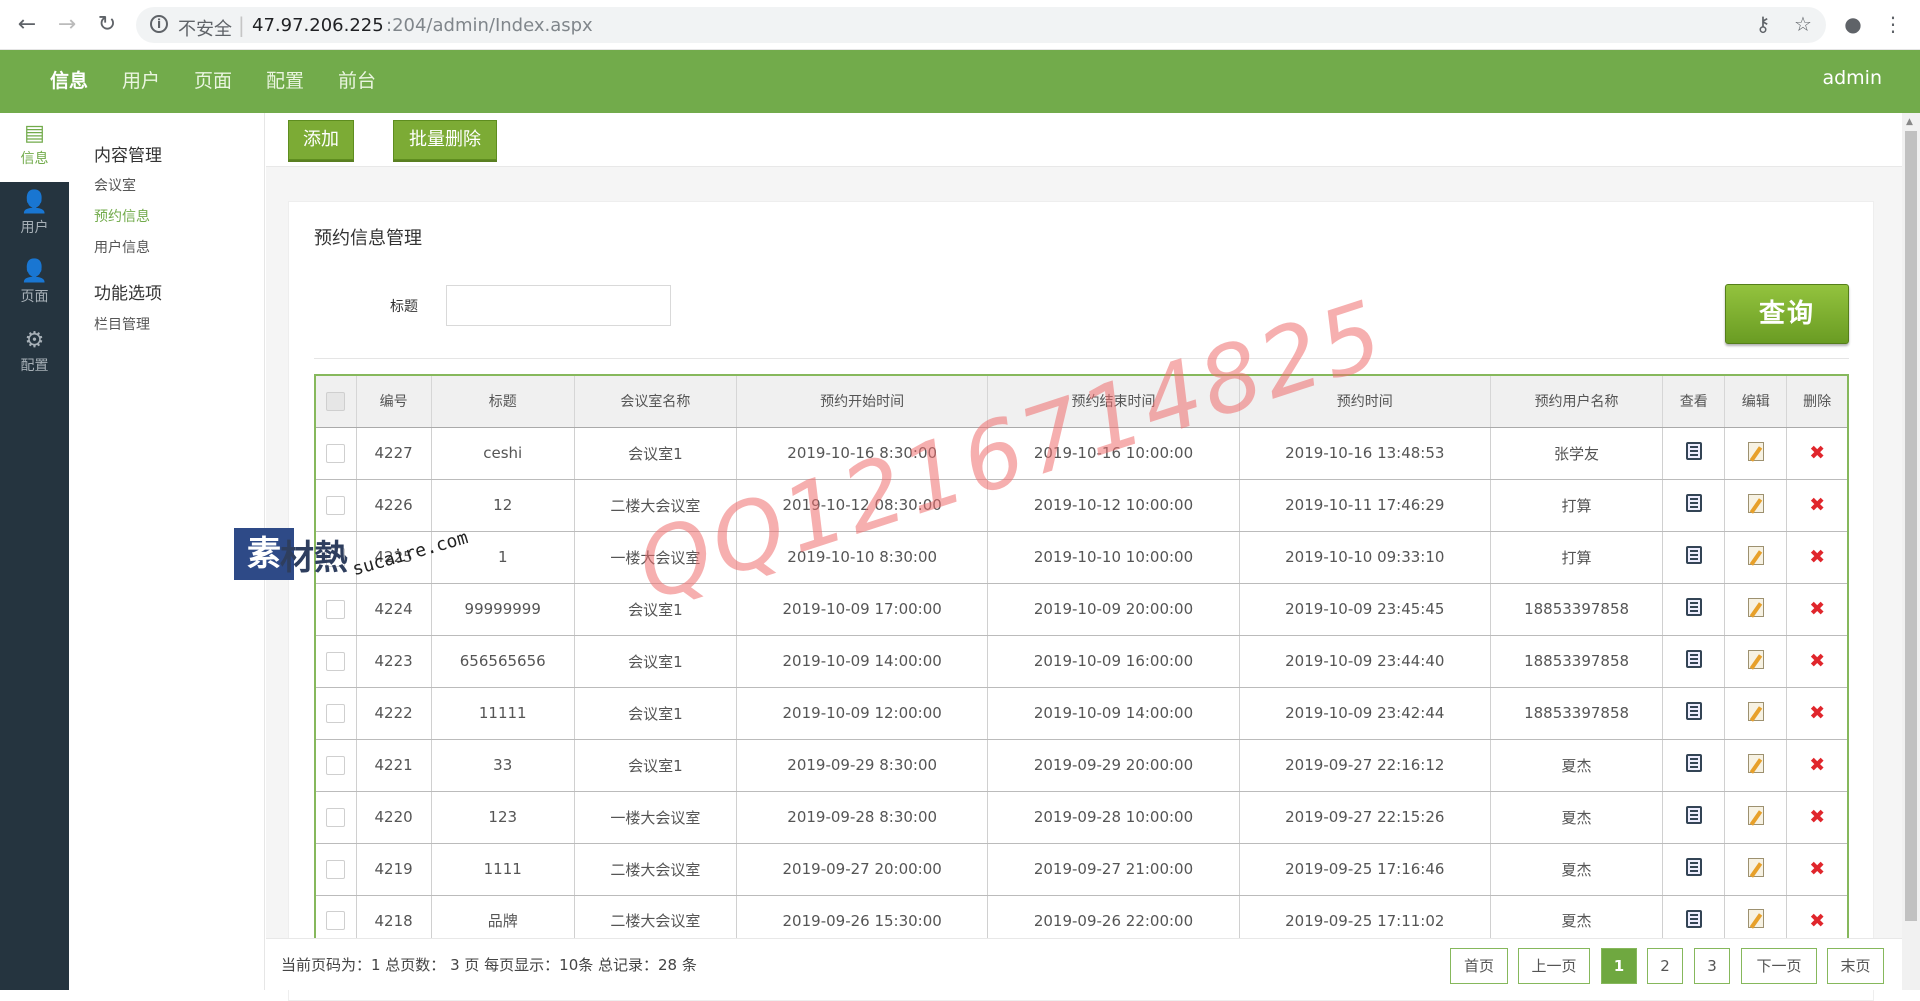  What do you see at coordinates (1576, 401) in the screenshot?
I see `col-user: 预约用户名称` at bounding box center [1576, 401].